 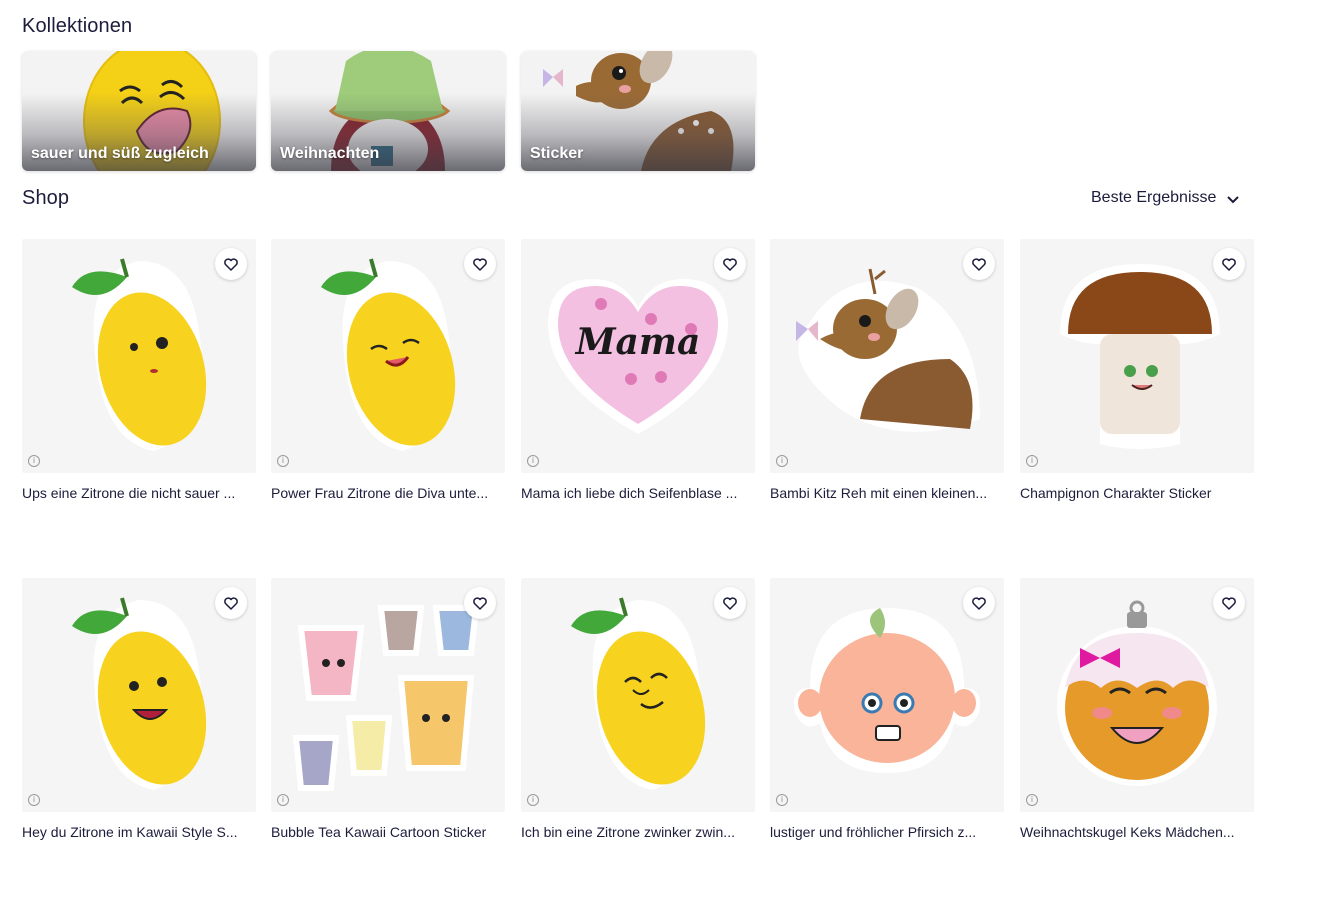 I want to click on chevron-down-icon, so click(x=1233, y=200).